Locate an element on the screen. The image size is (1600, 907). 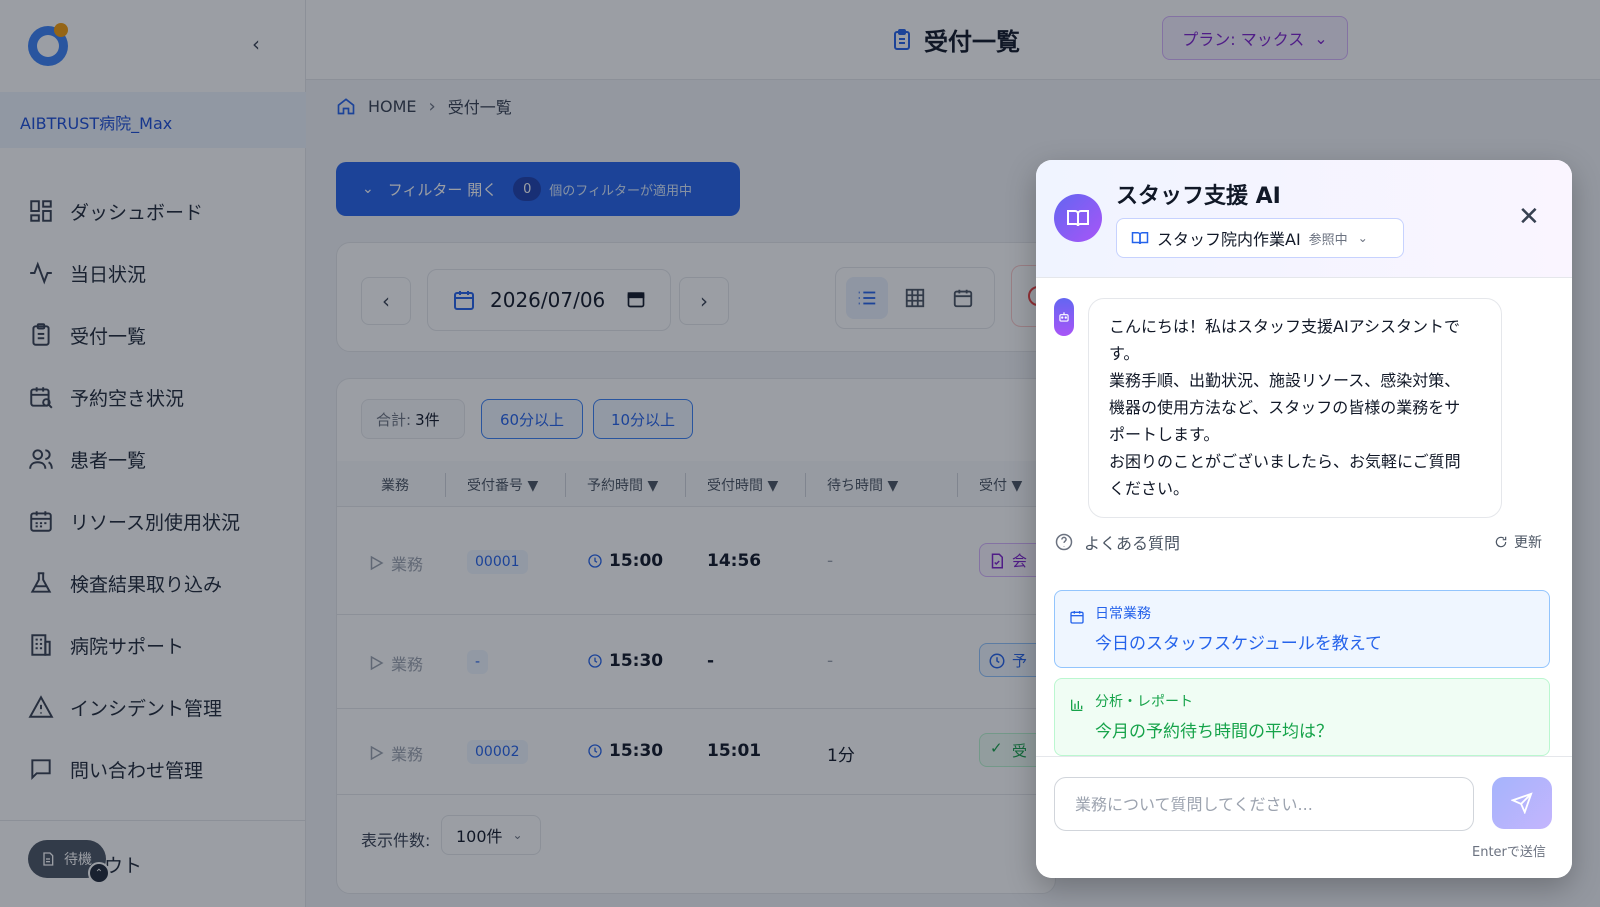
bar-chart-icon is located at coordinates (1077, 705).